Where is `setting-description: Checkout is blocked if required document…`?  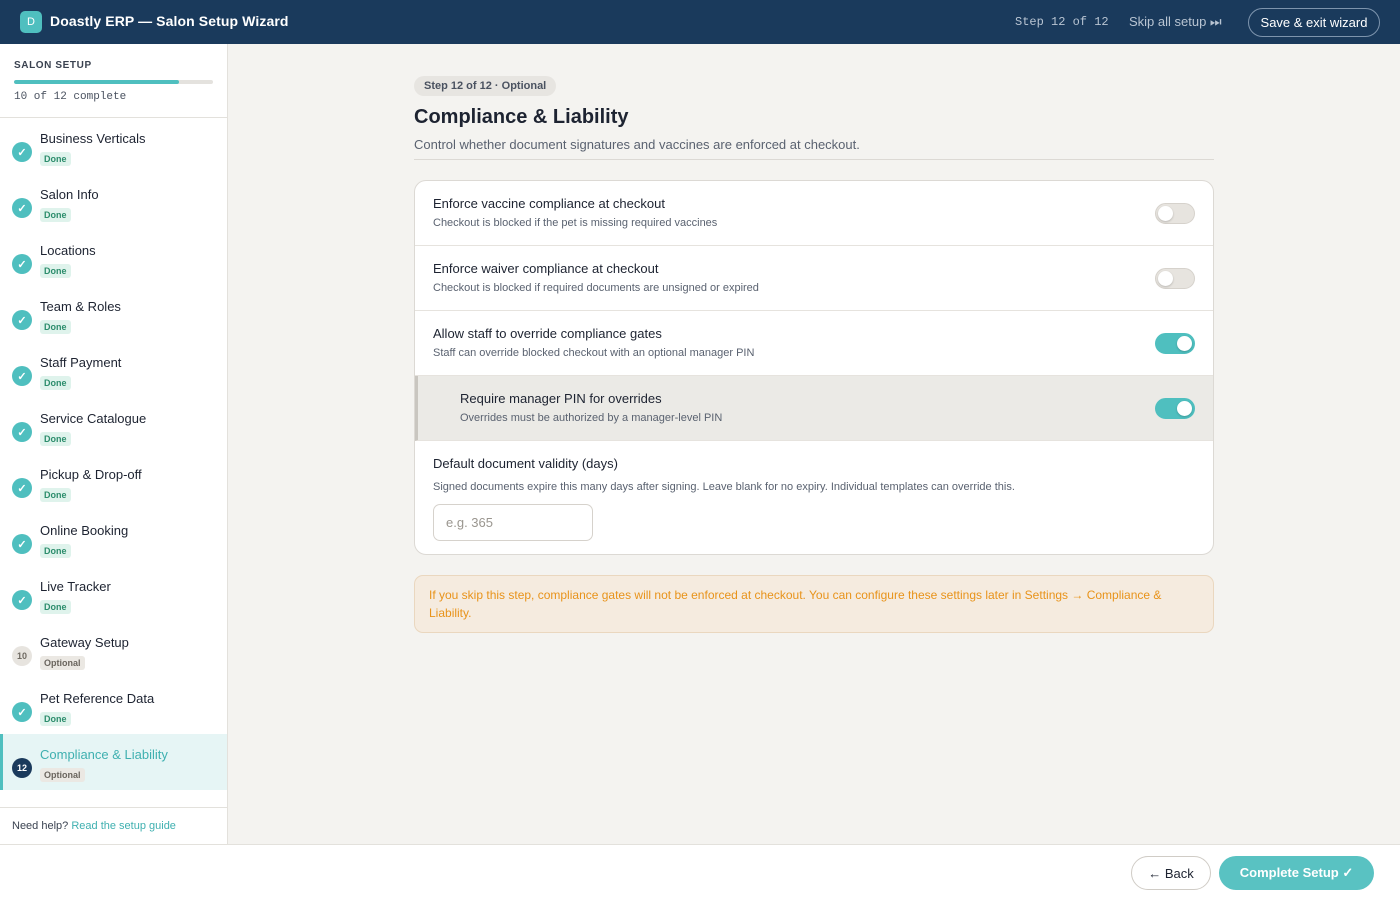 setting-description: Checkout is blocked if required document… is located at coordinates (596, 288).